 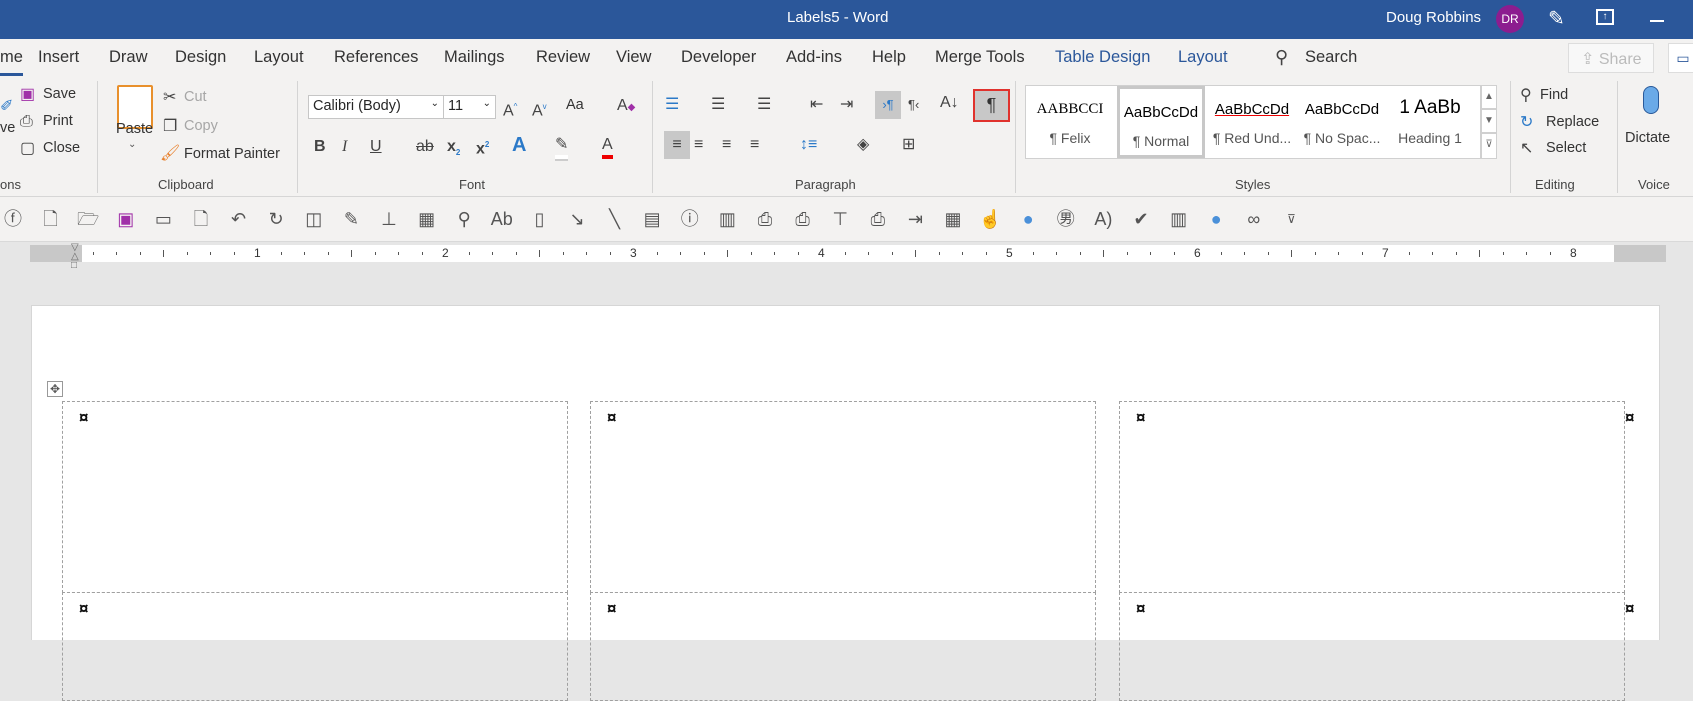 What do you see at coordinates (563, 57) in the screenshot?
I see `tab-review: Review` at bounding box center [563, 57].